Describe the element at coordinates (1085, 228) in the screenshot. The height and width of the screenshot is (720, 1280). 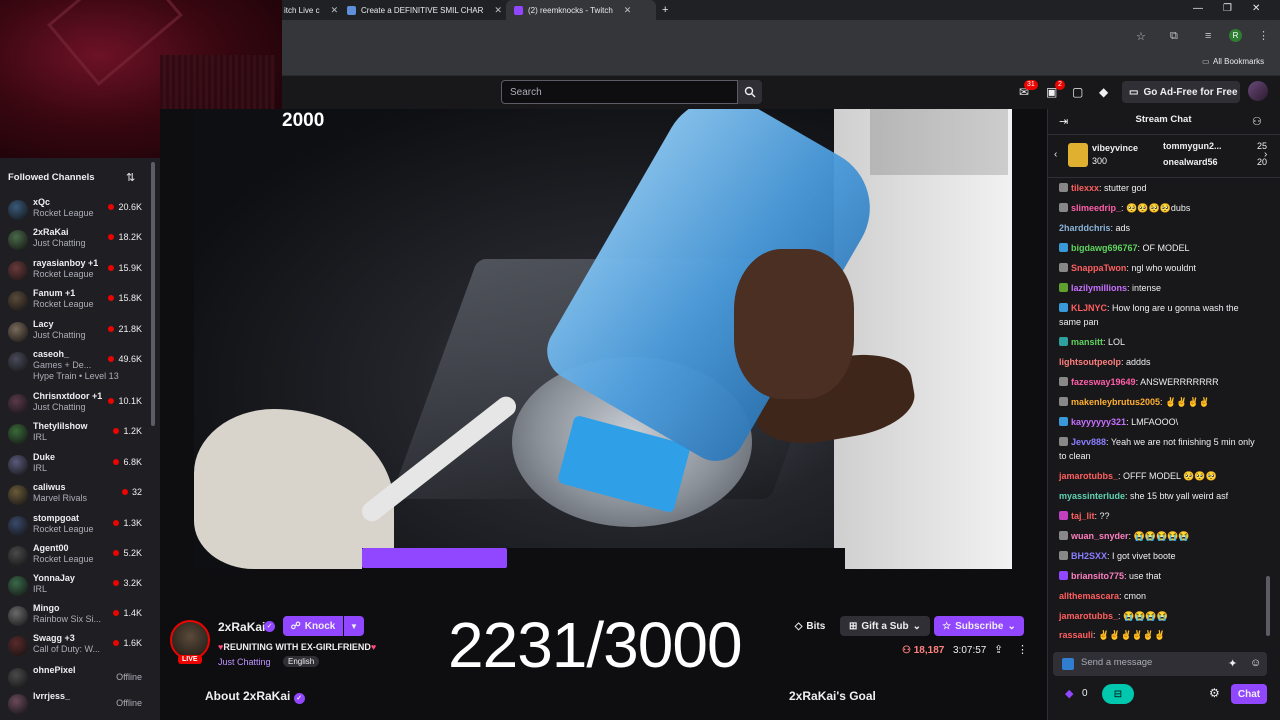
I see `chat-username: 2harddchris` at that location.